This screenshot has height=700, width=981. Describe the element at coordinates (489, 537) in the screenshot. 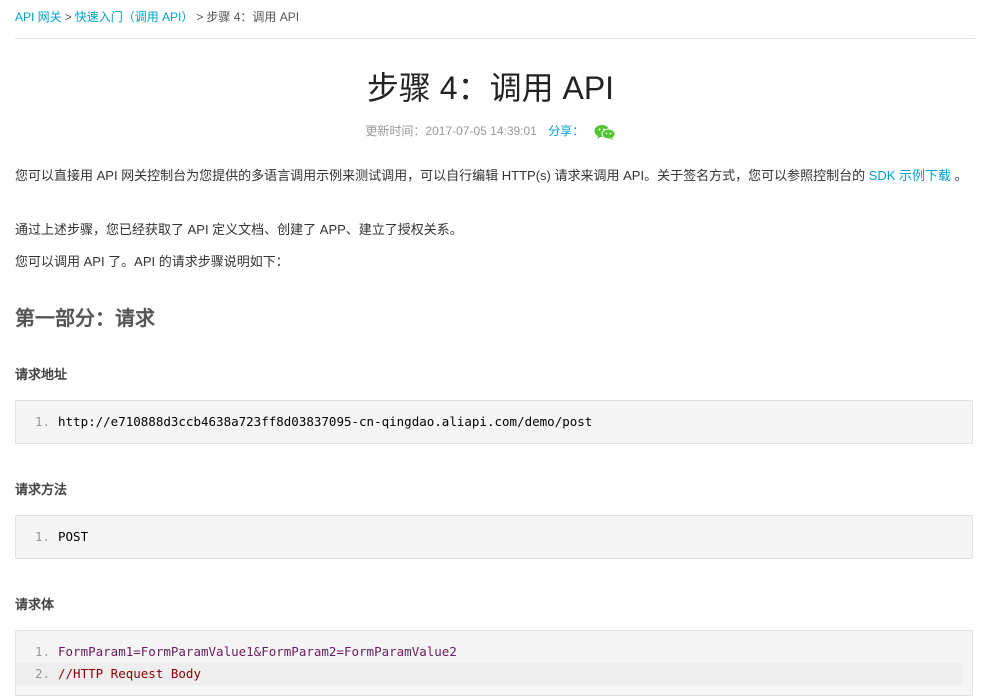

I see `code-line: 1. POST` at that location.